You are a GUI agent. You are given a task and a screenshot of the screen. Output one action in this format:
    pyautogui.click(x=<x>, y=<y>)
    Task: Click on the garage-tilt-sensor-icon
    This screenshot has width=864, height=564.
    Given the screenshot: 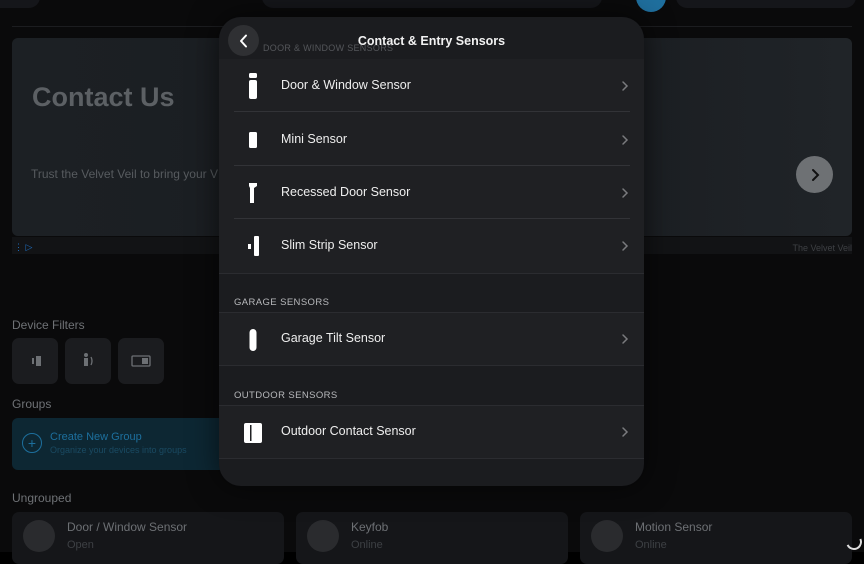 What is the action you would take?
    pyautogui.click(x=253, y=340)
    